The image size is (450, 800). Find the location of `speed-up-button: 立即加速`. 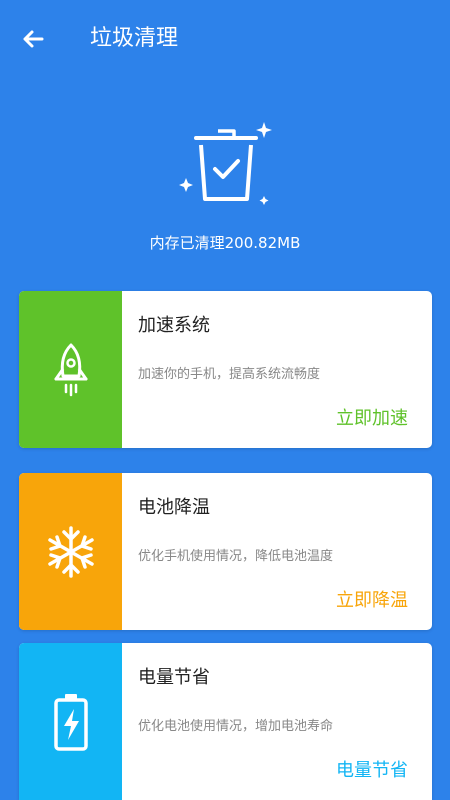

speed-up-button: 立即加速 is located at coordinates (372, 417).